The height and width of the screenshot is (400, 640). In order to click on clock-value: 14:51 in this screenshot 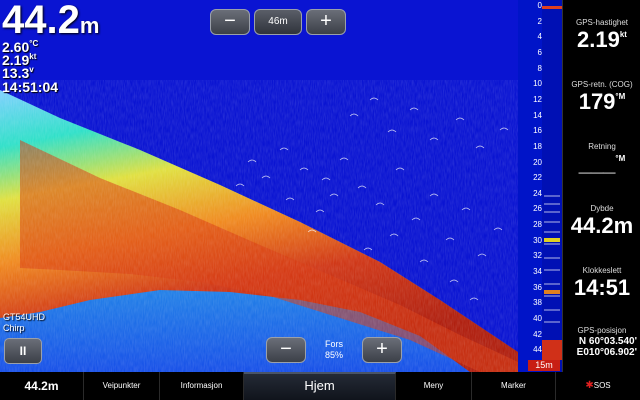, I will do `click(602, 287)`.